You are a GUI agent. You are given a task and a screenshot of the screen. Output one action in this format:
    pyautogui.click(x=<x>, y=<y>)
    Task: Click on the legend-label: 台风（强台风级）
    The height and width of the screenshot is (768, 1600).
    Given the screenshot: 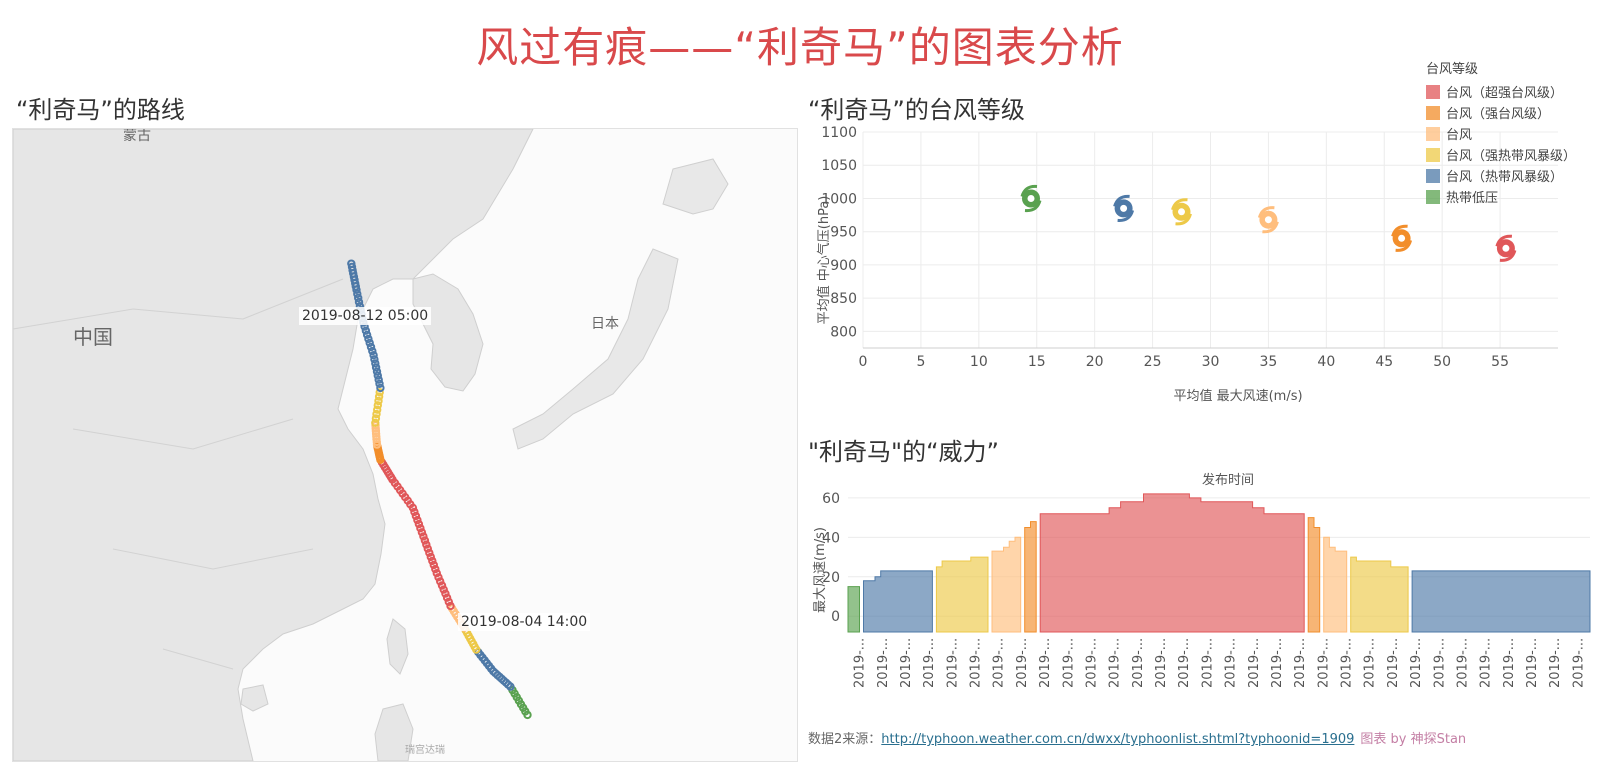 What is the action you would take?
    pyautogui.click(x=1498, y=114)
    